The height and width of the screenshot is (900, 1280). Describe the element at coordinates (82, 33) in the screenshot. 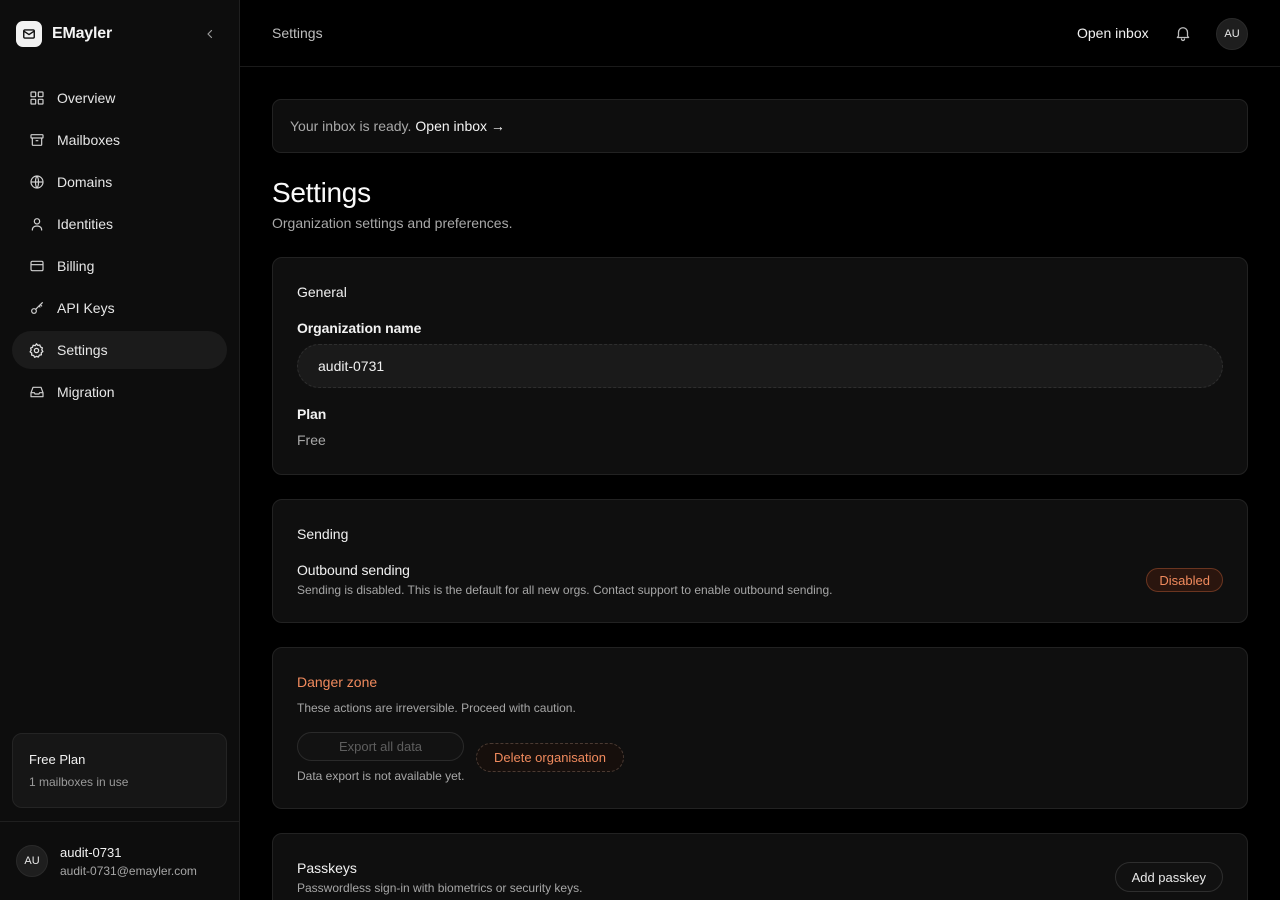

I see `app-name: EMayler` at that location.